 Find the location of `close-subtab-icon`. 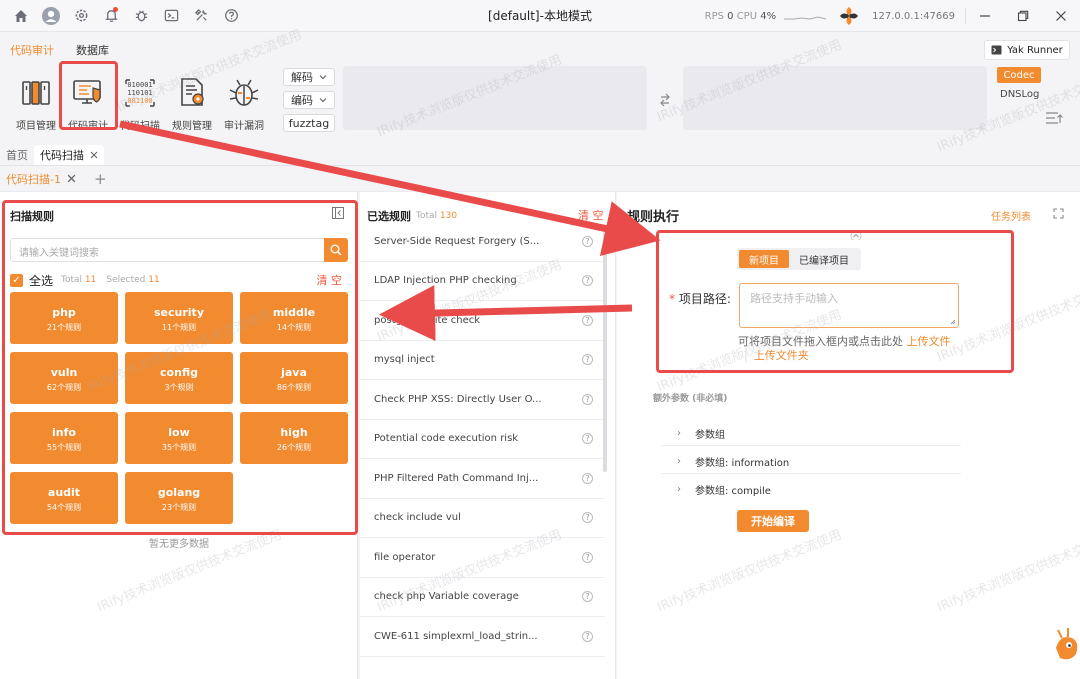

close-subtab-icon is located at coordinates (71, 178).